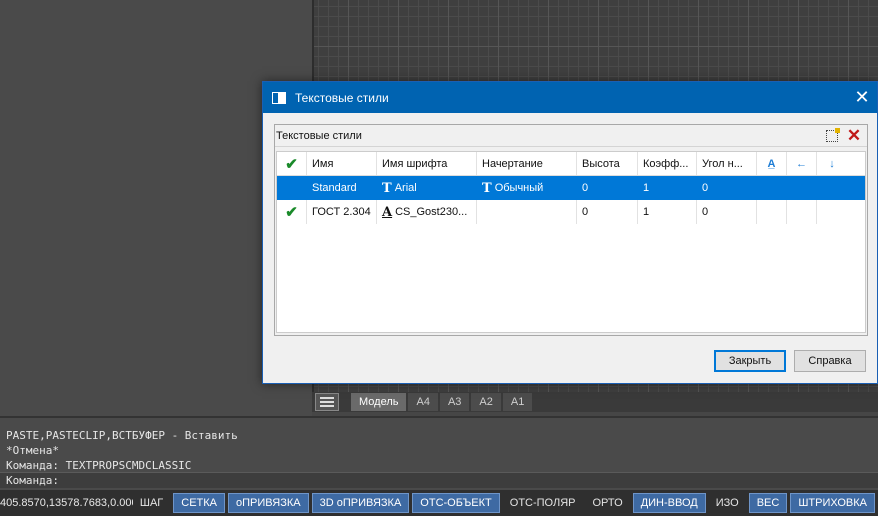 The height and width of the screenshot is (516, 878). I want to click on tab-model: Модель, so click(379, 402).